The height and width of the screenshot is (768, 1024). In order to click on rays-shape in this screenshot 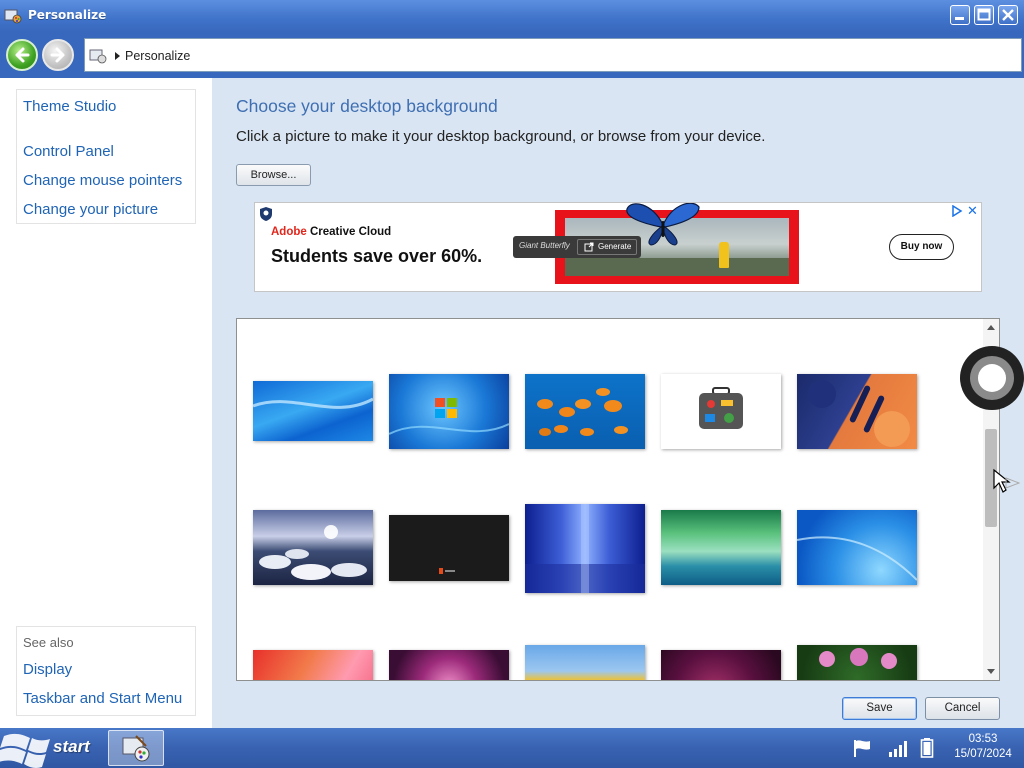, I will do `click(585, 548)`.